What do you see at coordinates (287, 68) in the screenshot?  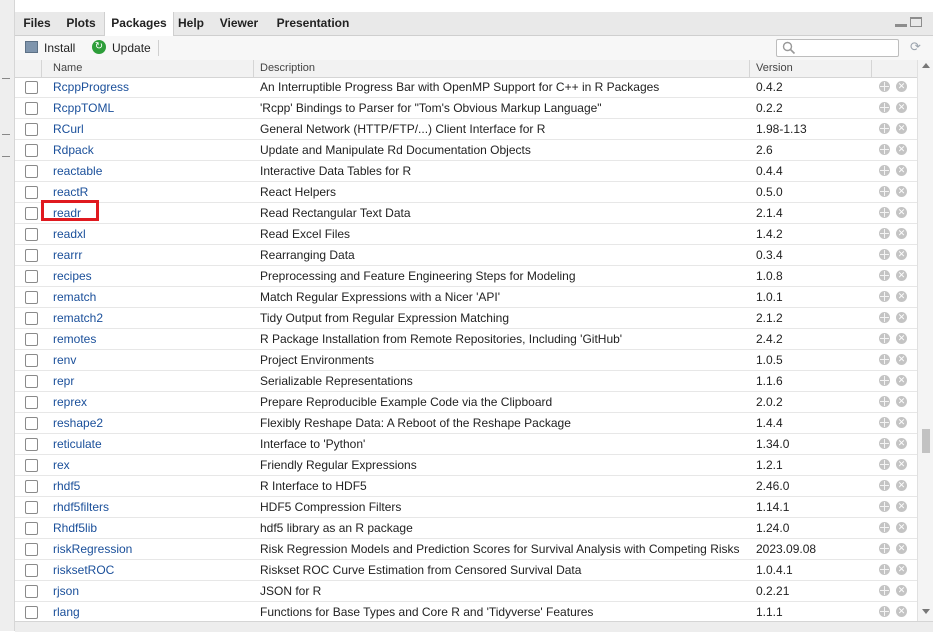 I see `column-header-description: Description` at bounding box center [287, 68].